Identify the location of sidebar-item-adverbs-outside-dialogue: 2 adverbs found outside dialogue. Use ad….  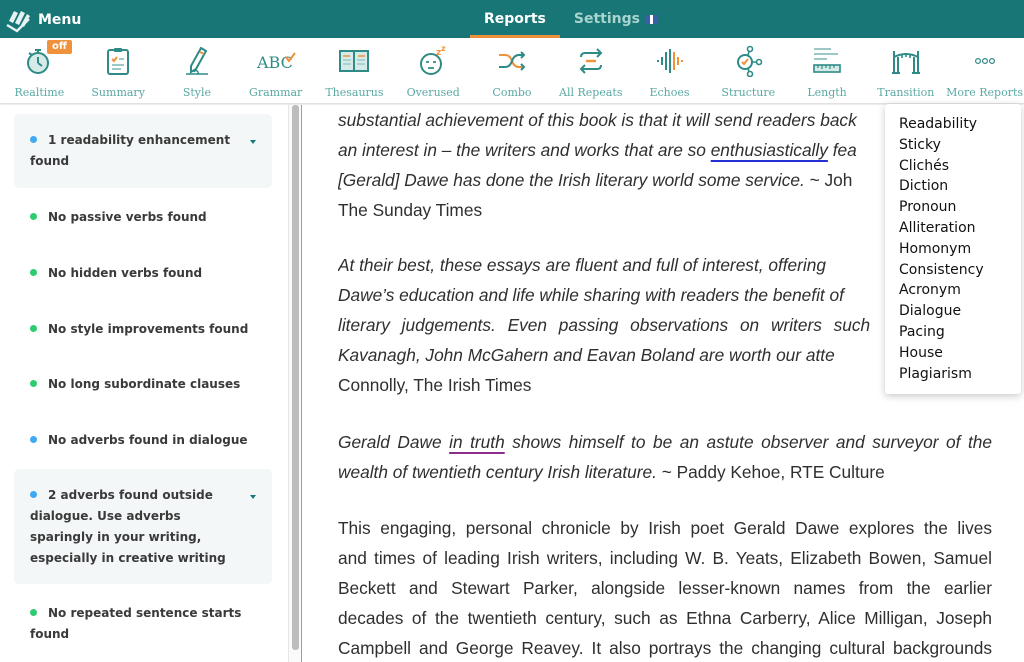
(143, 526).